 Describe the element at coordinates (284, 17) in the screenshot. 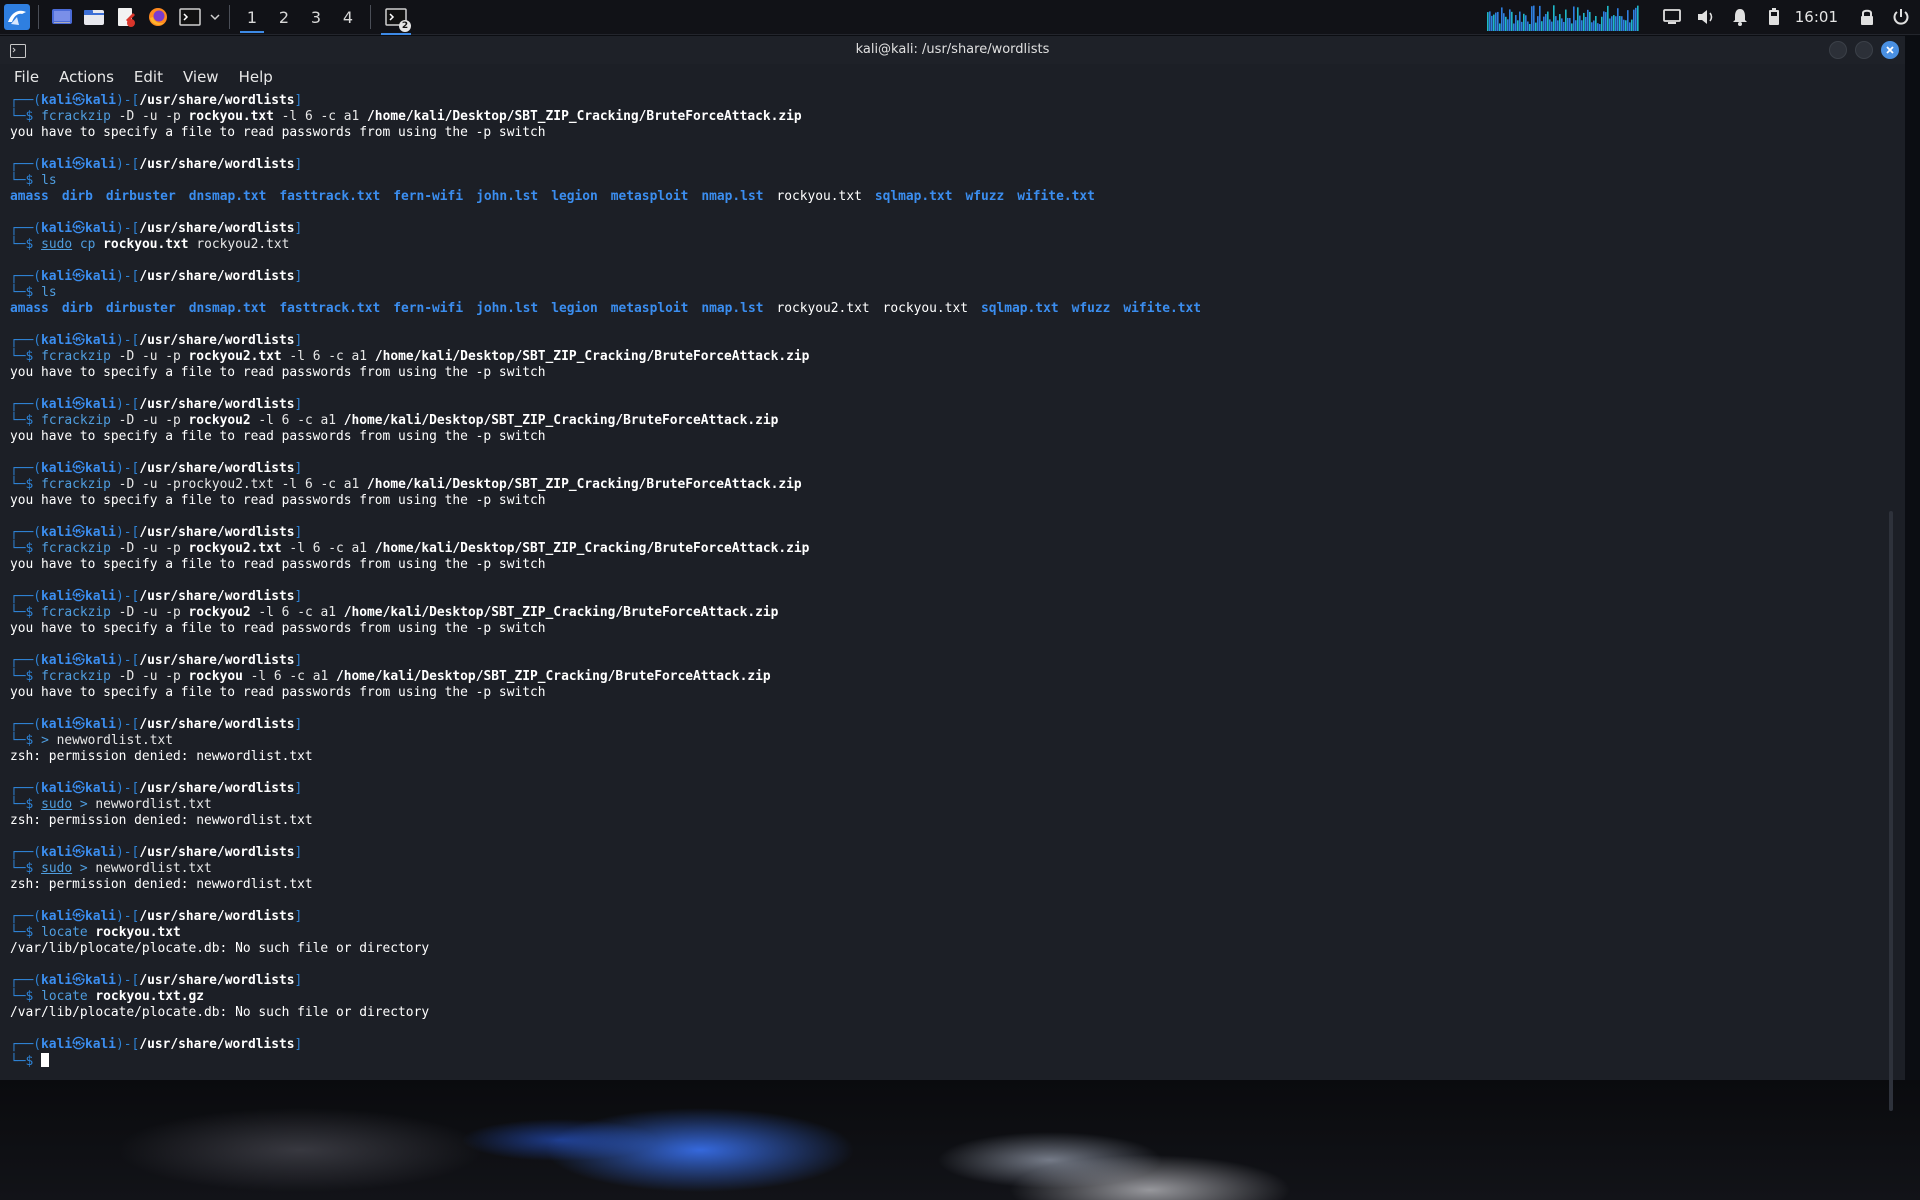

I see `workspace-2: 2` at that location.